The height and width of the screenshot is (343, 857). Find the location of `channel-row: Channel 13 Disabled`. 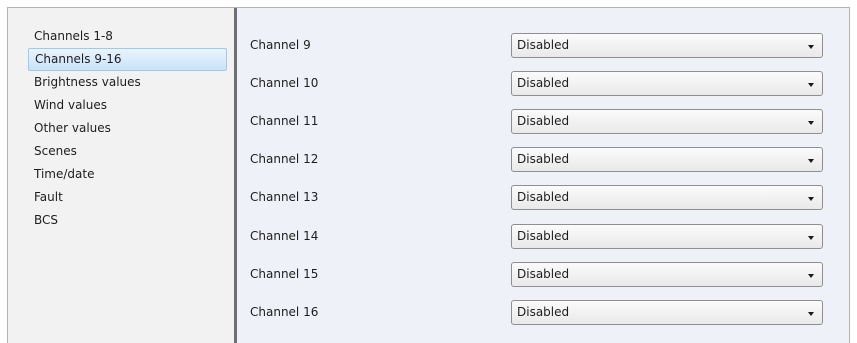

channel-row: Channel 13 Disabled is located at coordinates (543, 197).